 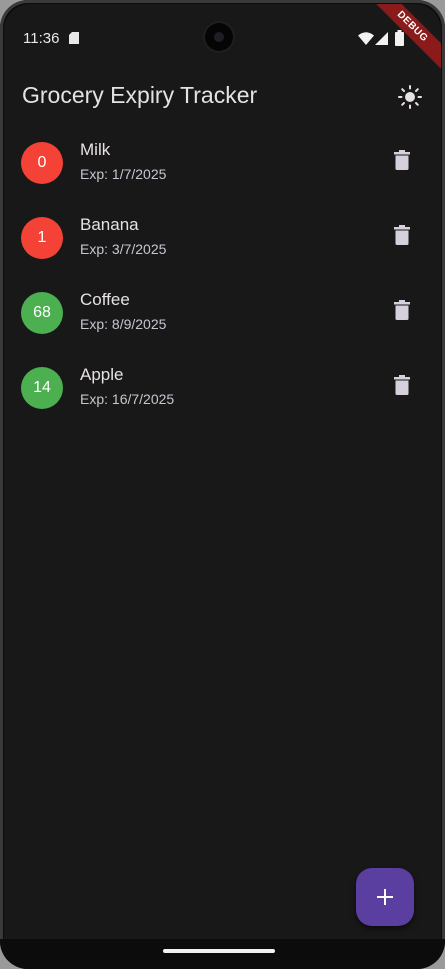 I want to click on sun-icon, so click(x=410, y=97).